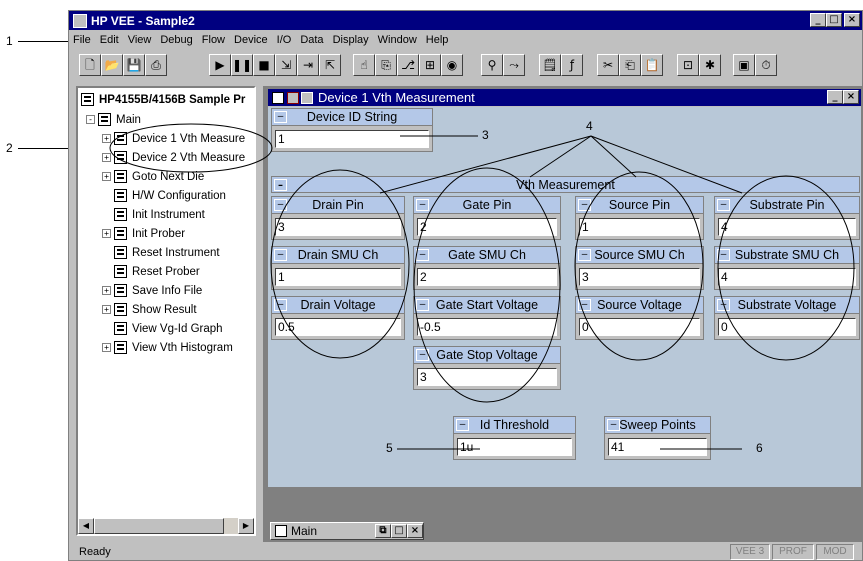 The height and width of the screenshot is (561, 863). I want to click on source-source-smu-ch-input: 3, so click(639, 277).